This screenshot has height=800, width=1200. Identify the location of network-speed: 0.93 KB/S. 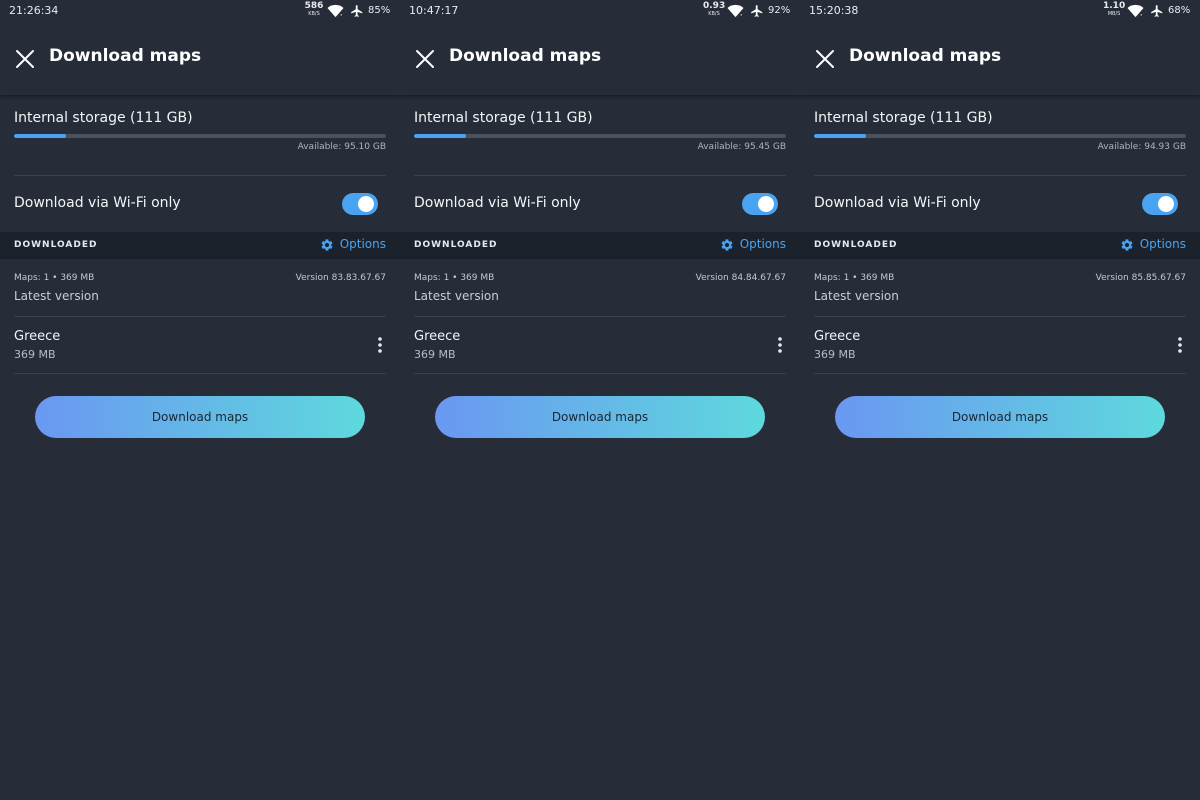
(714, 10).